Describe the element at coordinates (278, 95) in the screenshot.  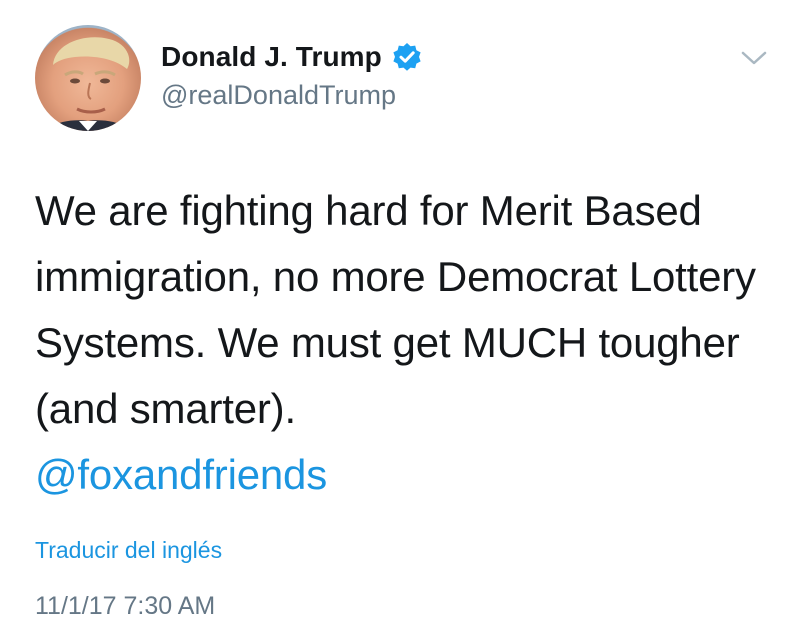
I see `author-handle: @realDonaldTrump` at that location.